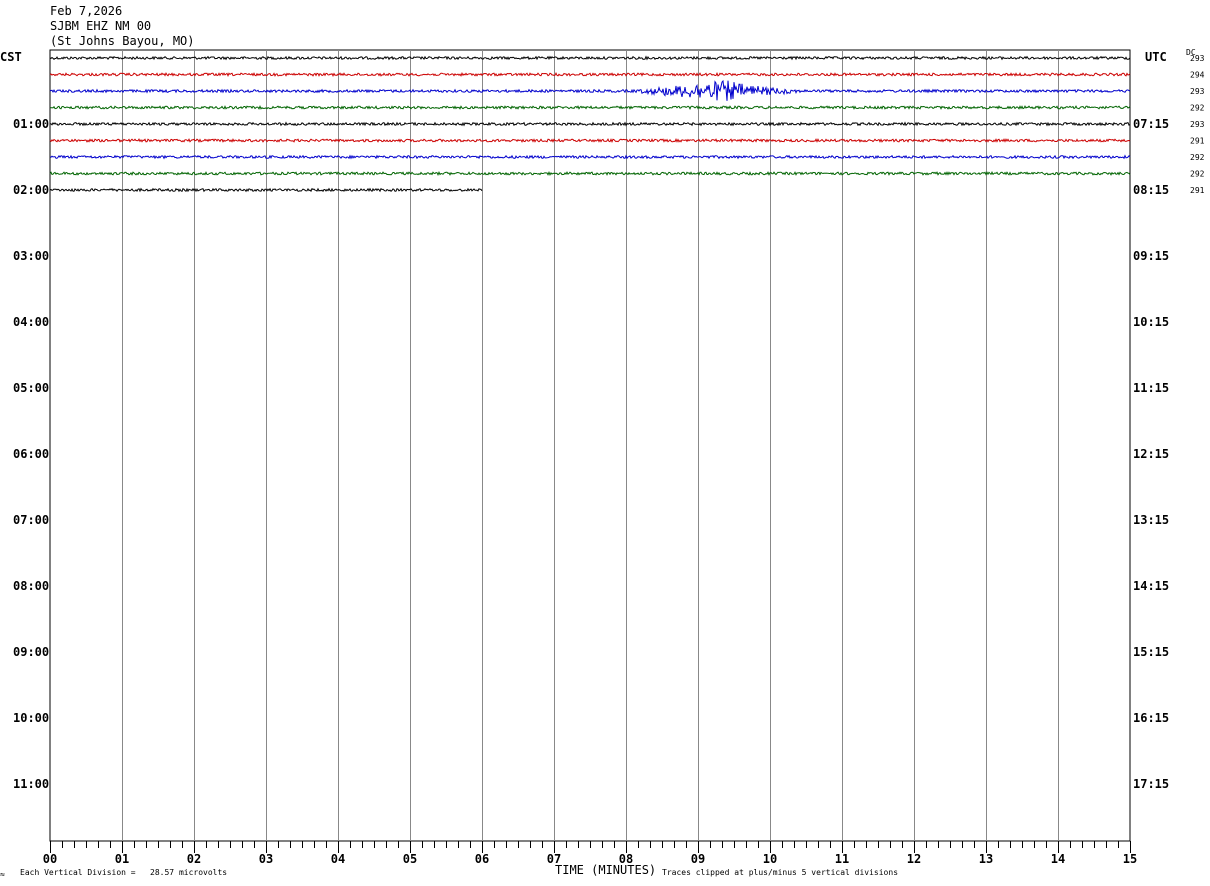  I want to click on x-tick-label: 04, so click(338, 859).